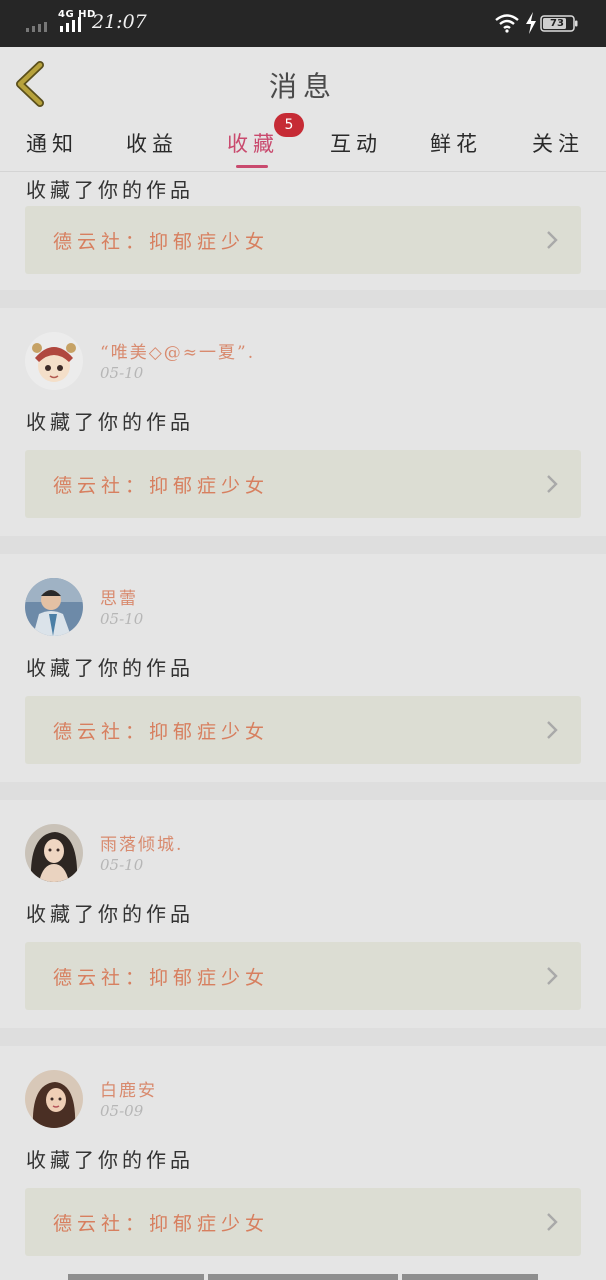 Image resolution: width=606 pixels, height=1280 pixels. Describe the element at coordinates (252, 166) in the screenshot. I see `active-tab-indicator` at that location.